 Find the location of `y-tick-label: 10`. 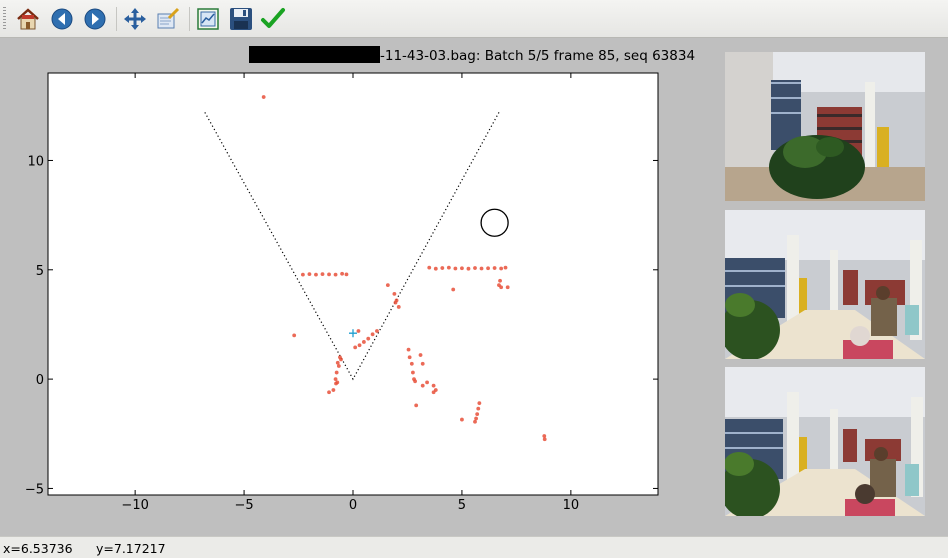

y-tick-label: 10 is located at coordinates (35, 161).